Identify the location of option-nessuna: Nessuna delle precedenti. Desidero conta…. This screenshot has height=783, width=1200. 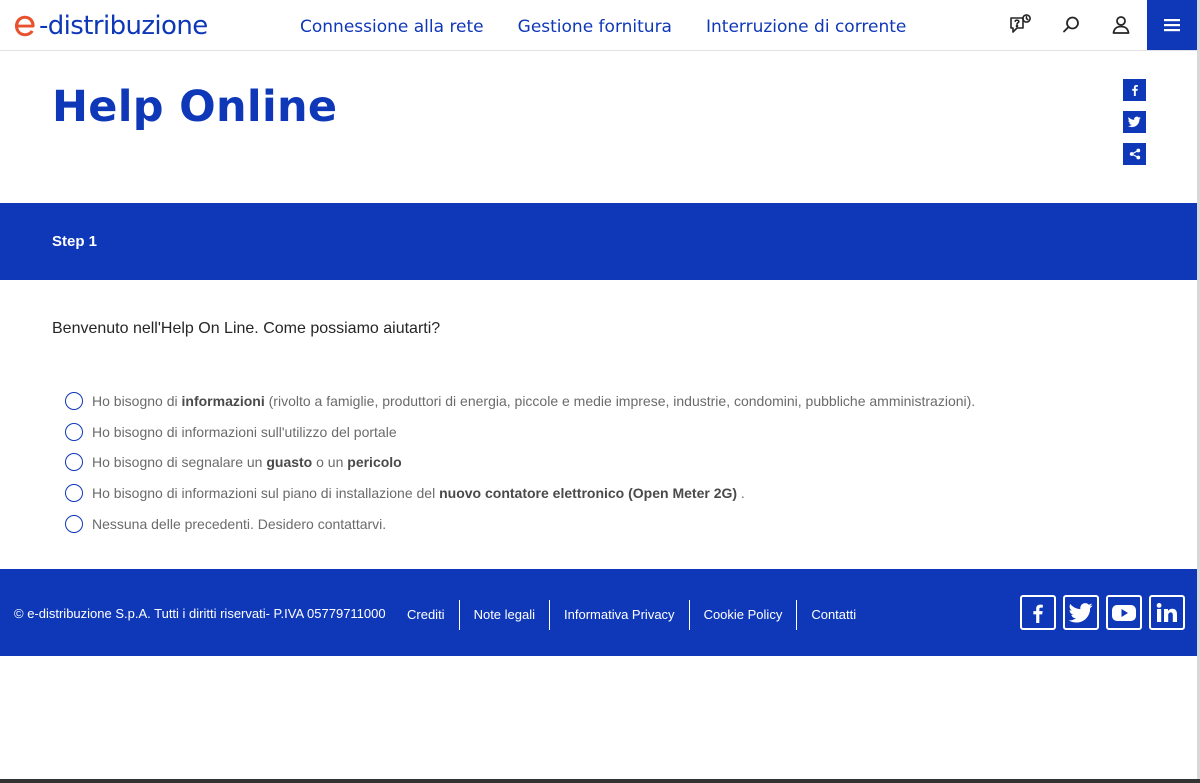
(520, 523).